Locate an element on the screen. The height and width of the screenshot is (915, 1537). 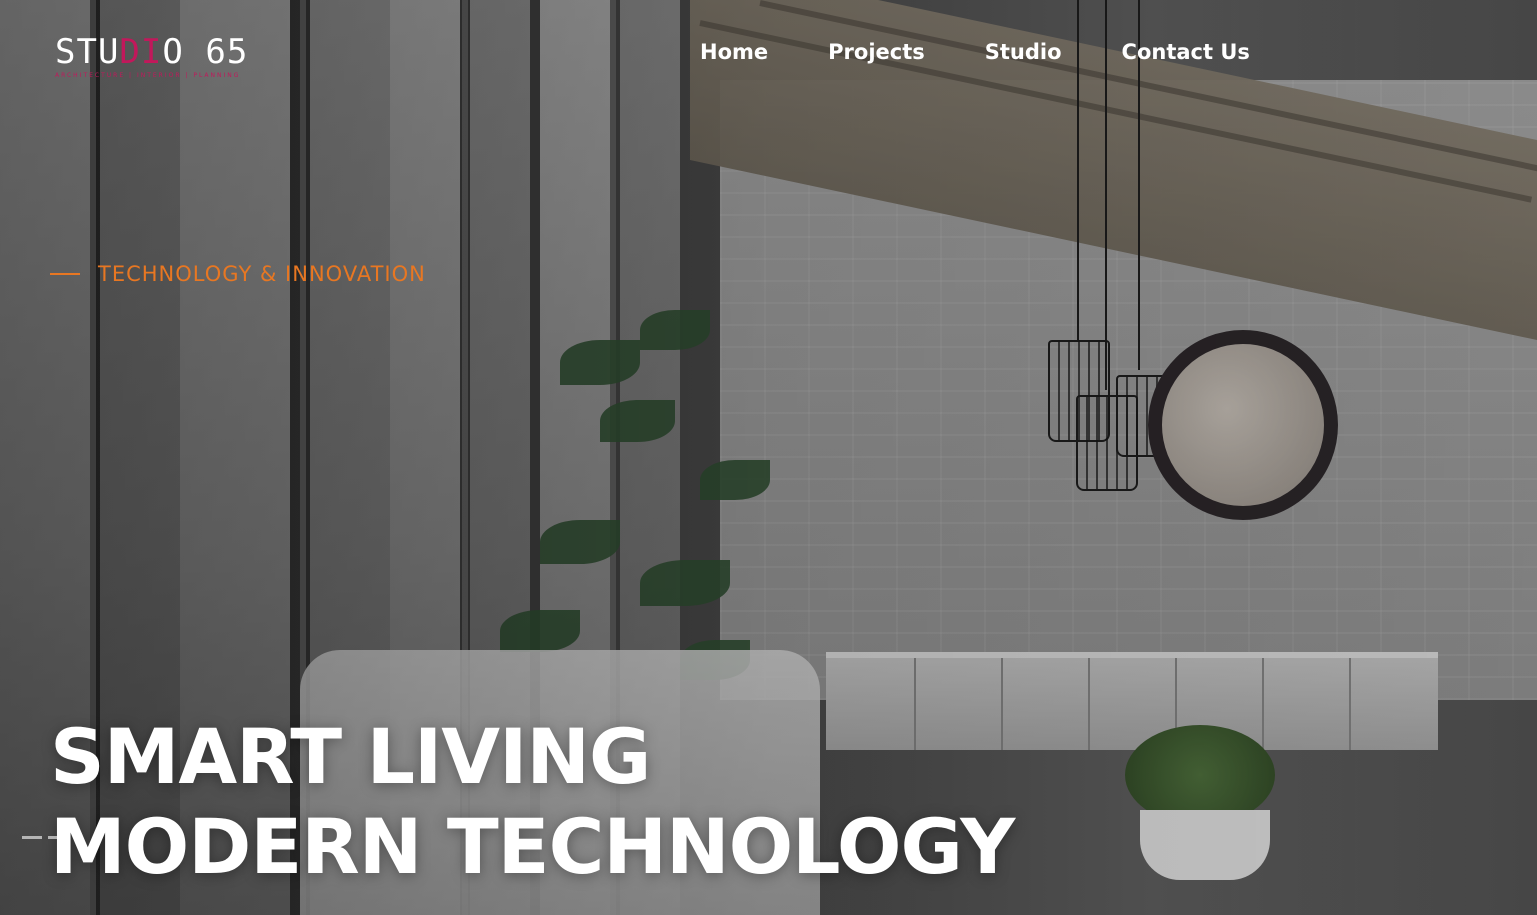
hero-headline: SMART LIVING MODERN TECHNOLOGY is located at coordinates (532, 802).